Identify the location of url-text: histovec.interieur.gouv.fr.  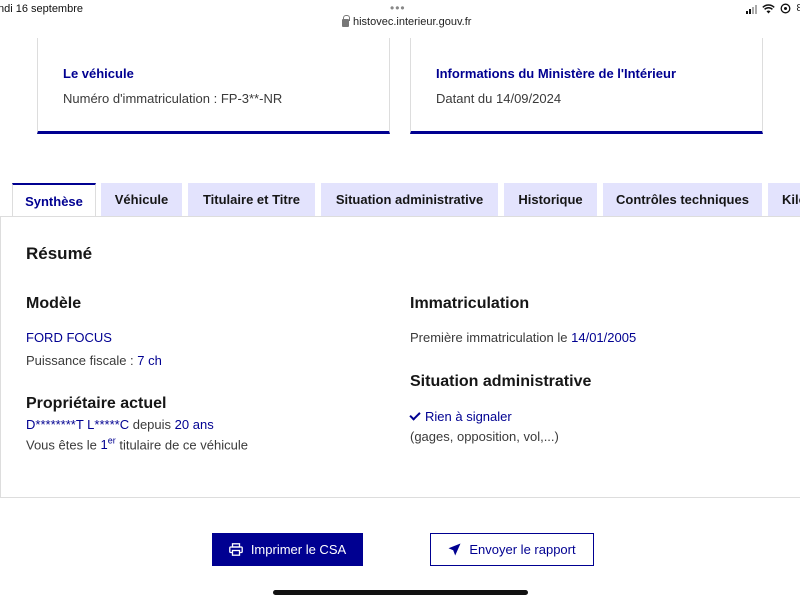
(412, 22).